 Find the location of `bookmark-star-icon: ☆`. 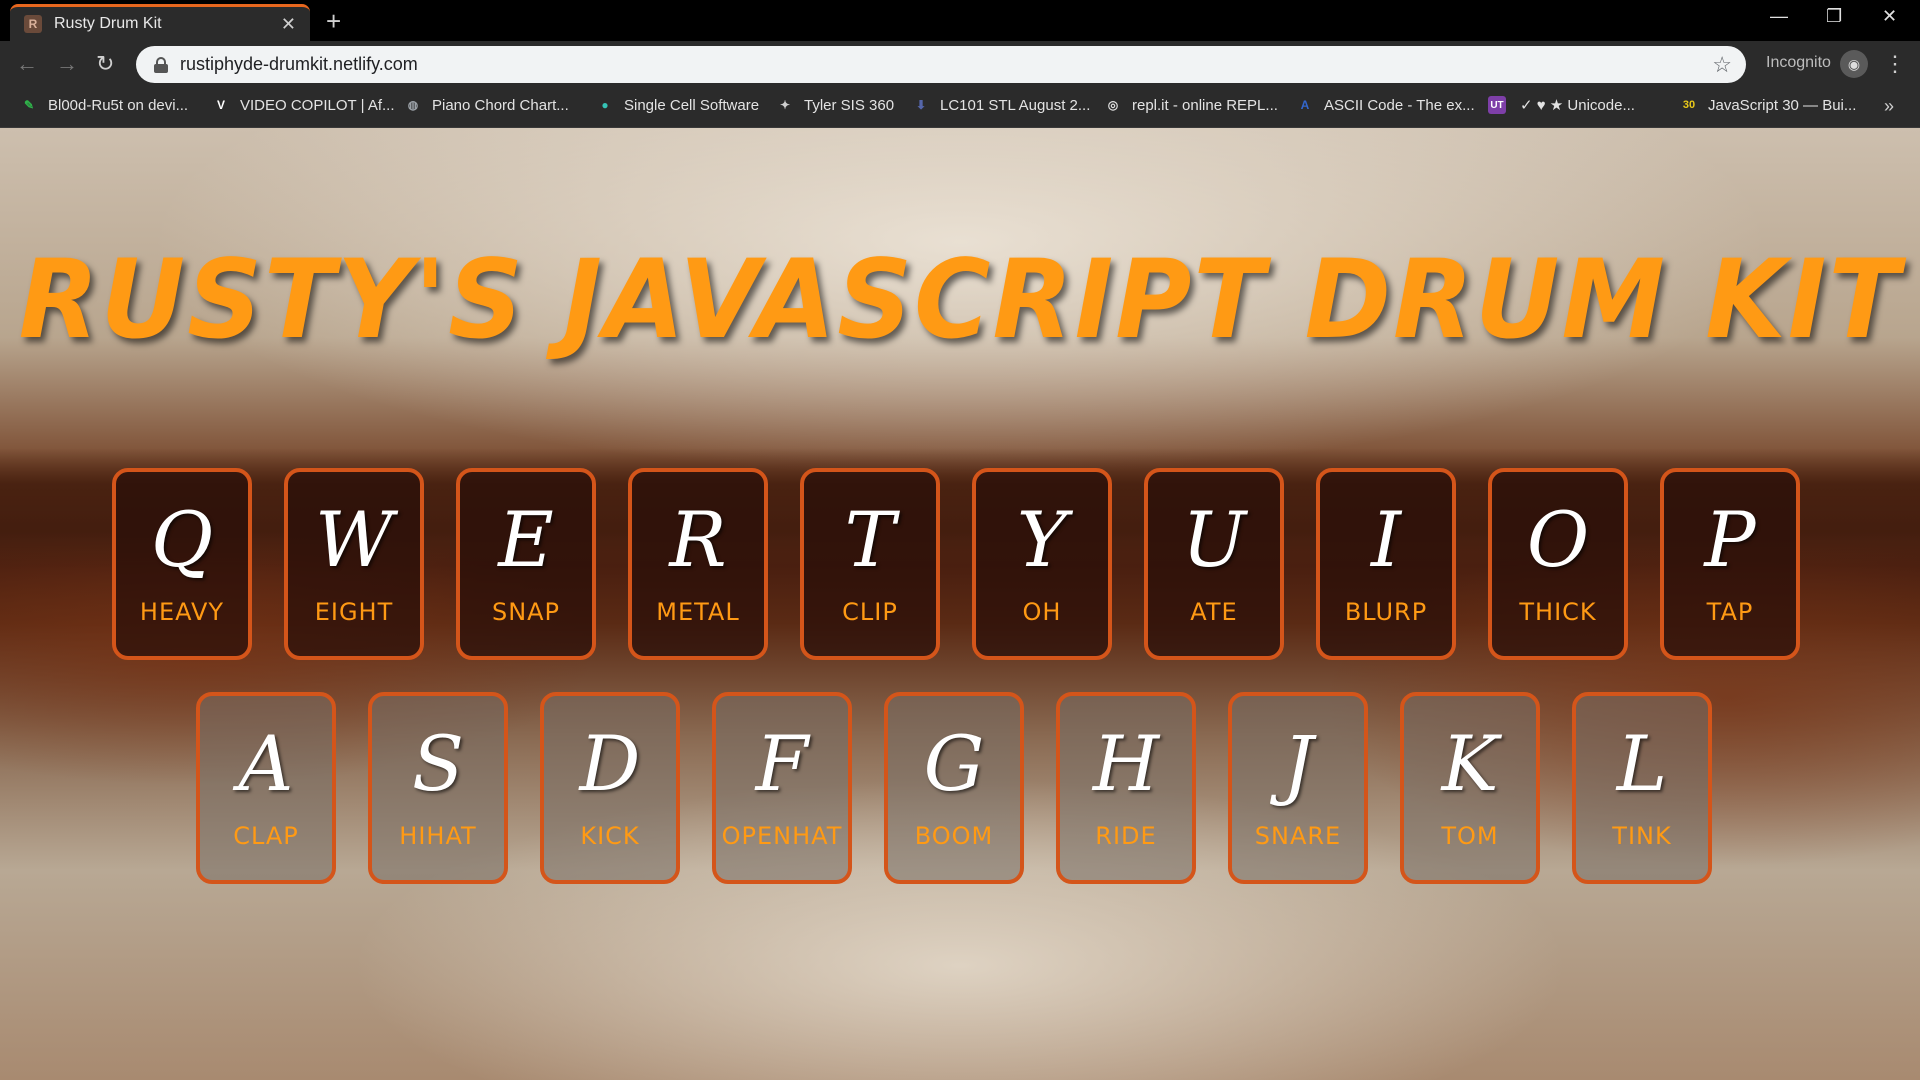

bookmark-star-icon: ☆ is located at coordinates (1722, 65).